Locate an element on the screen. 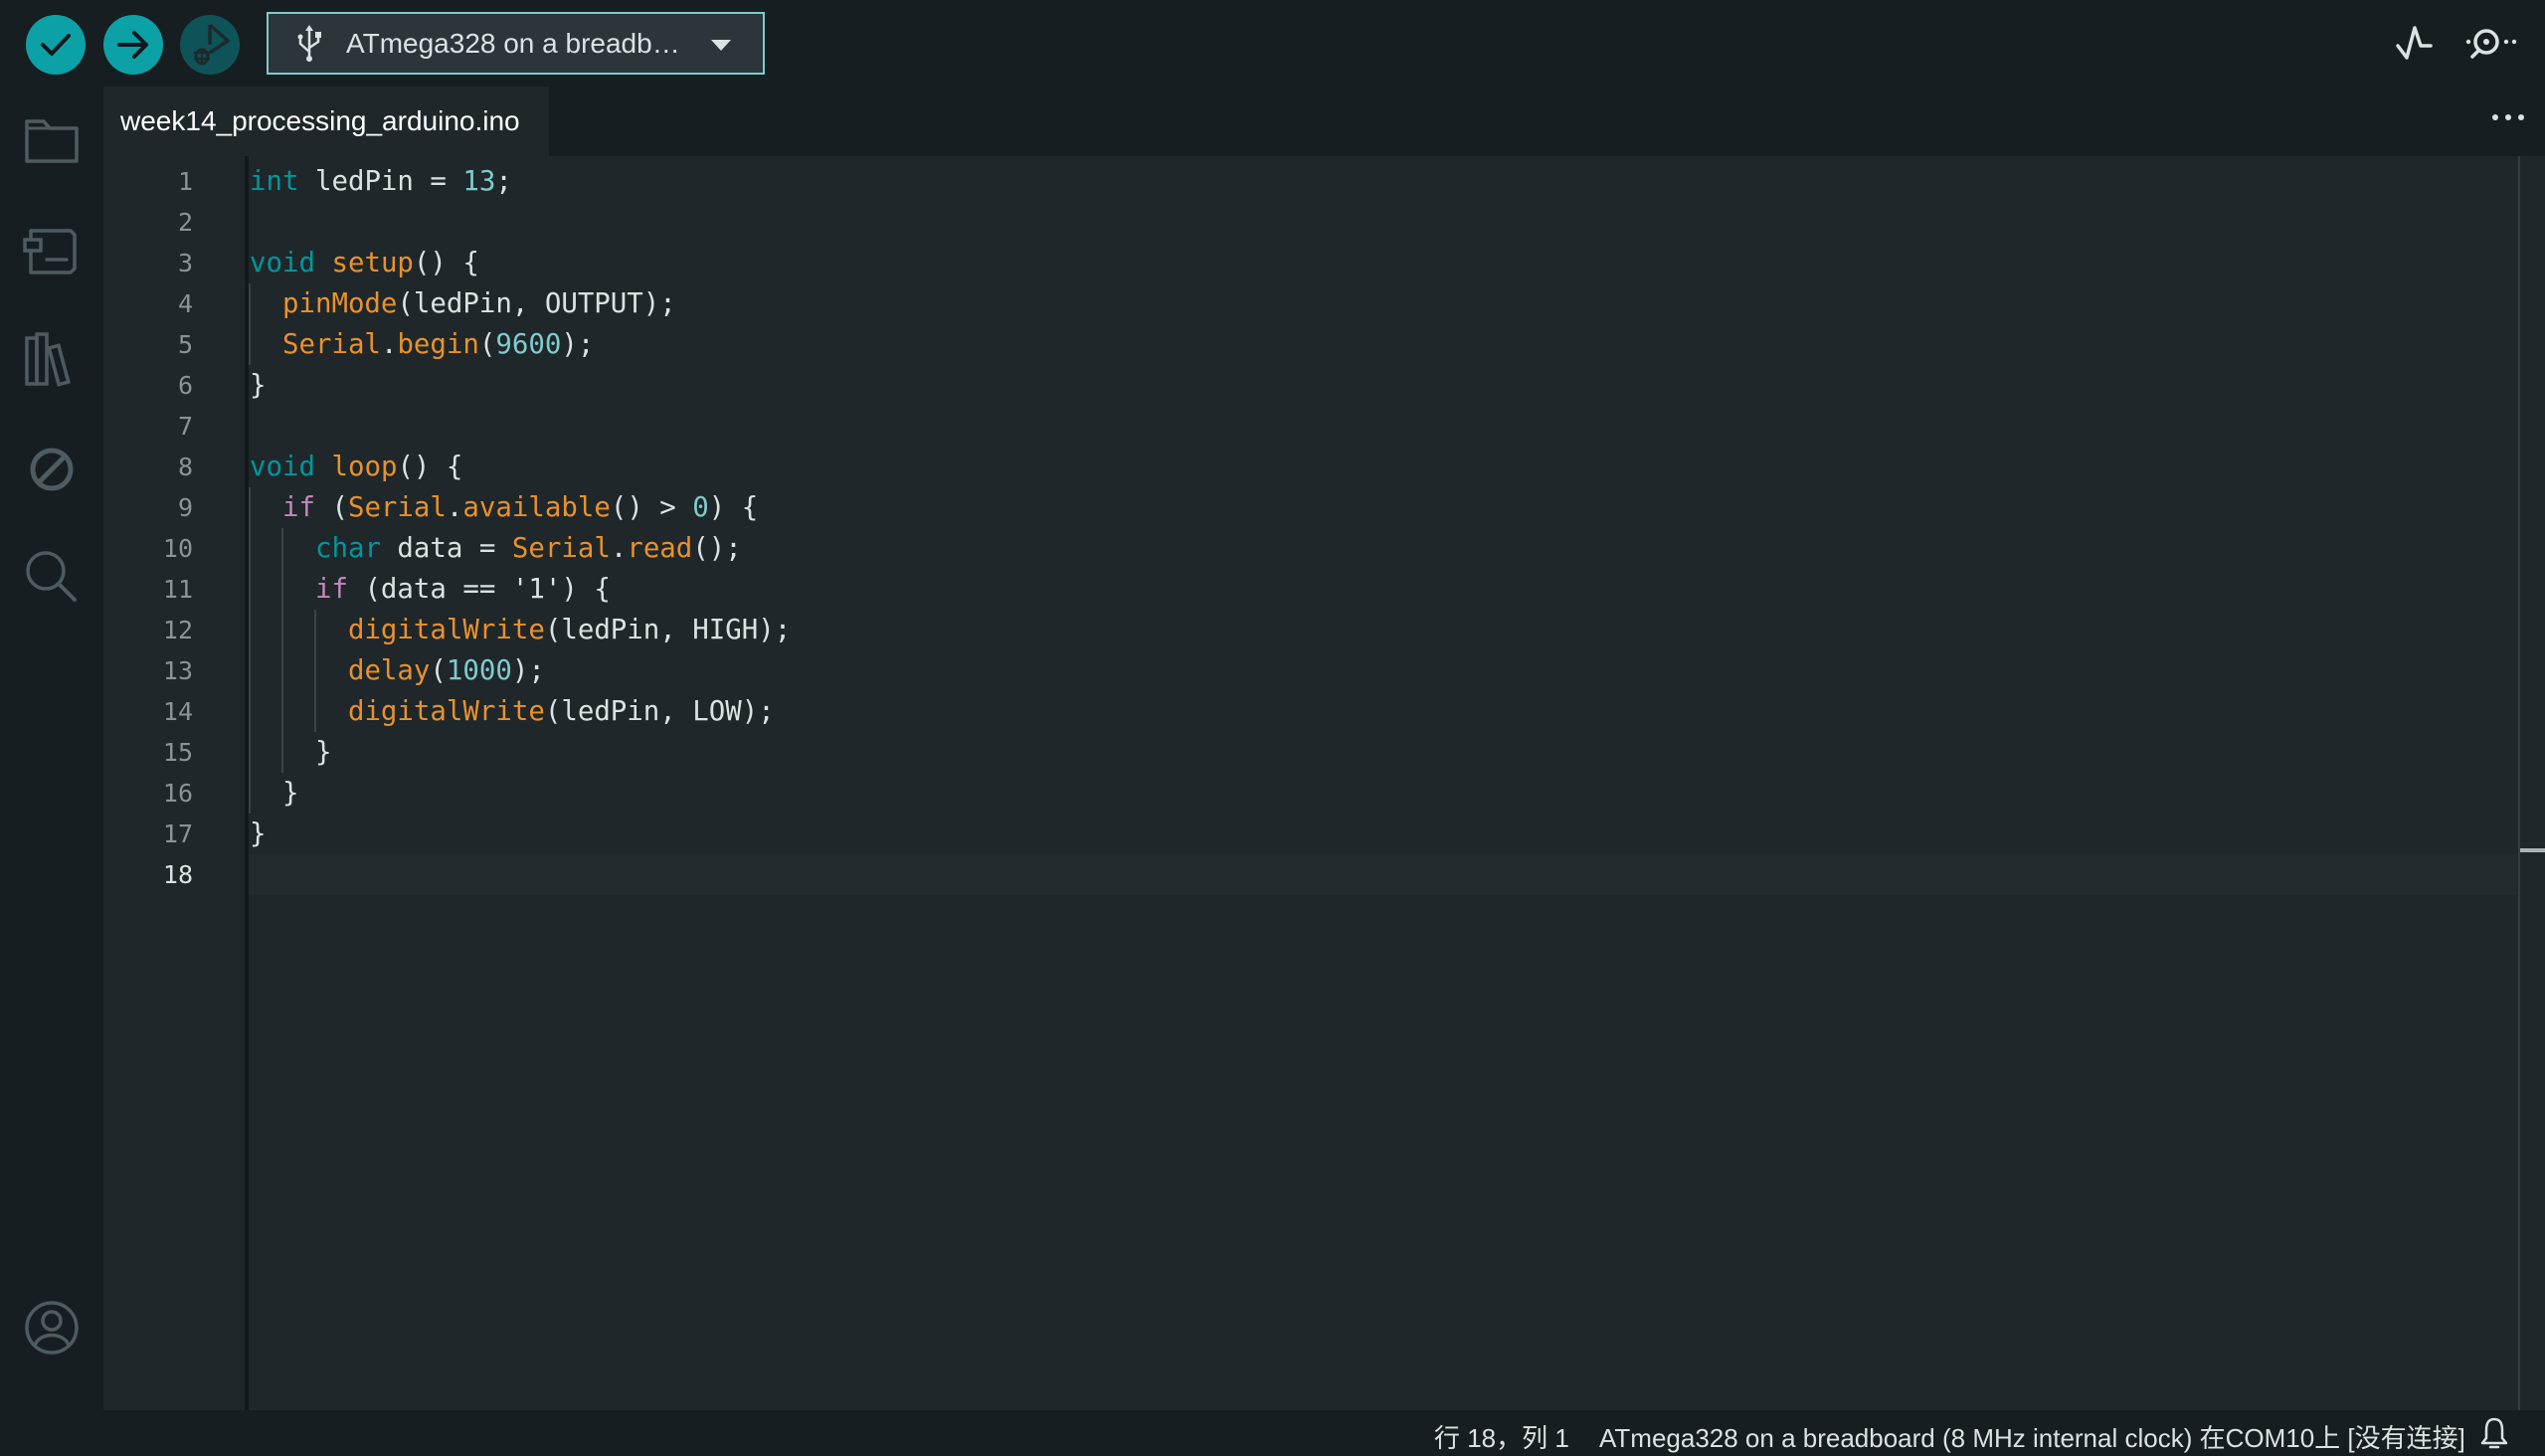  line-number: 17 is located at coordinates (178, 833).